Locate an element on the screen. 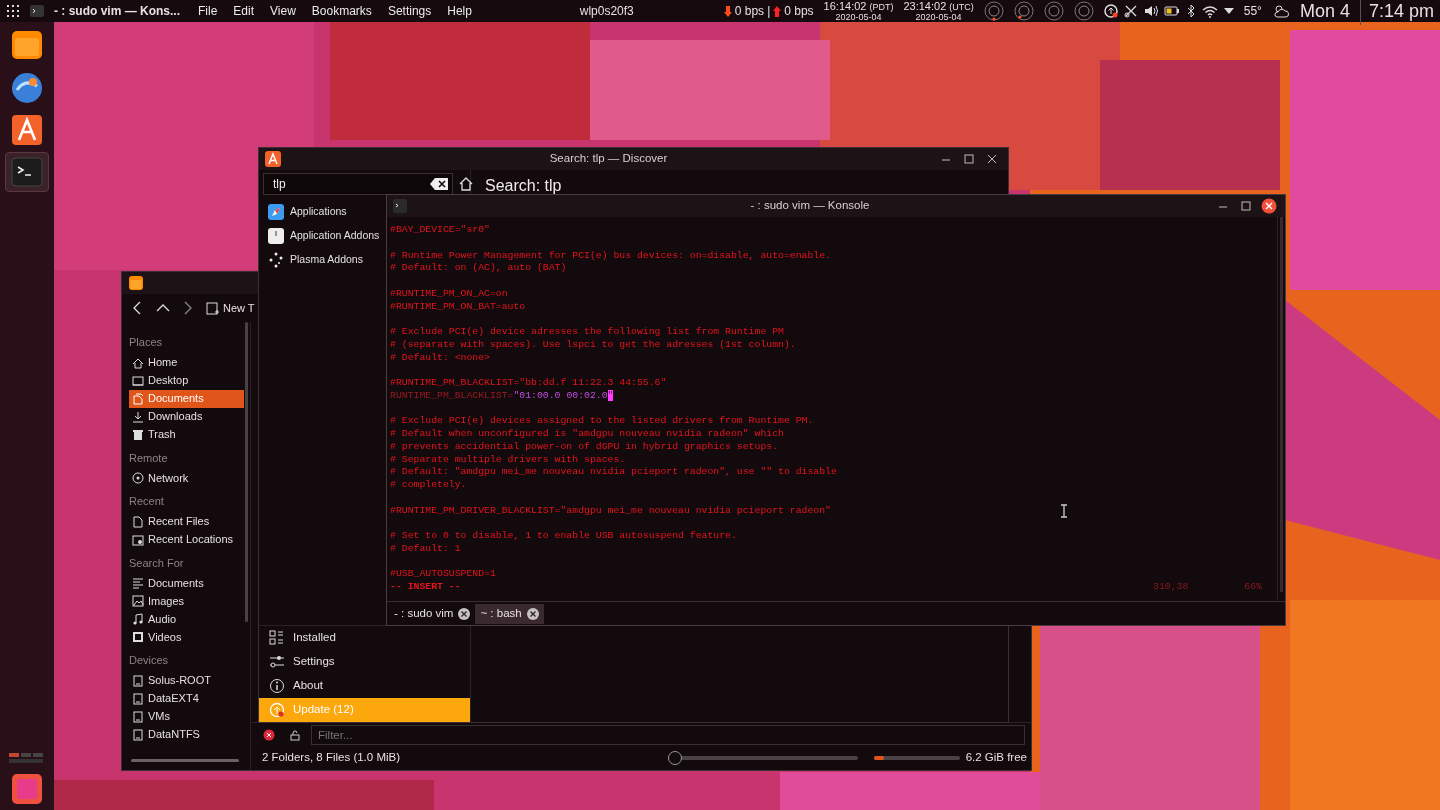 Image resolution: width=1440 pixels, height=810 pixels. compass-icon is located at coordinates (276, 212).